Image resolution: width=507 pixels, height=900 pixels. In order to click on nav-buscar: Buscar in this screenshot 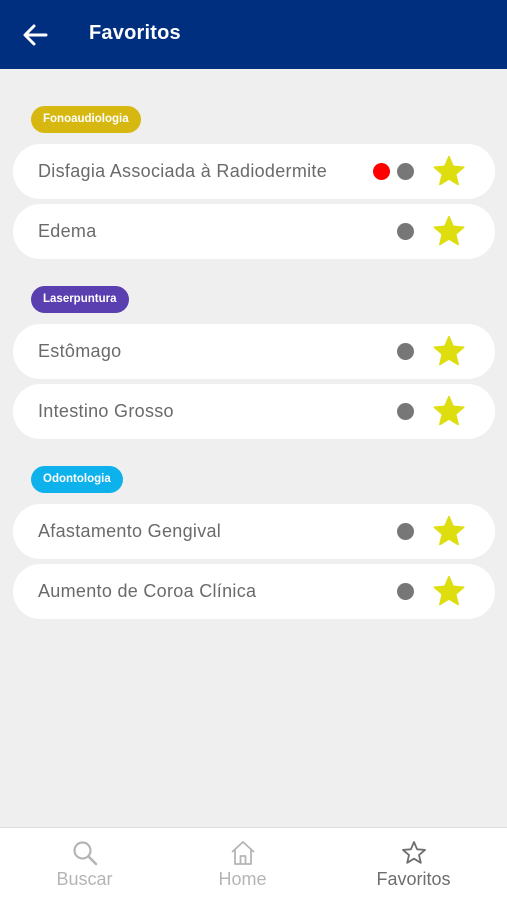, I will do `click(84, 864)`.